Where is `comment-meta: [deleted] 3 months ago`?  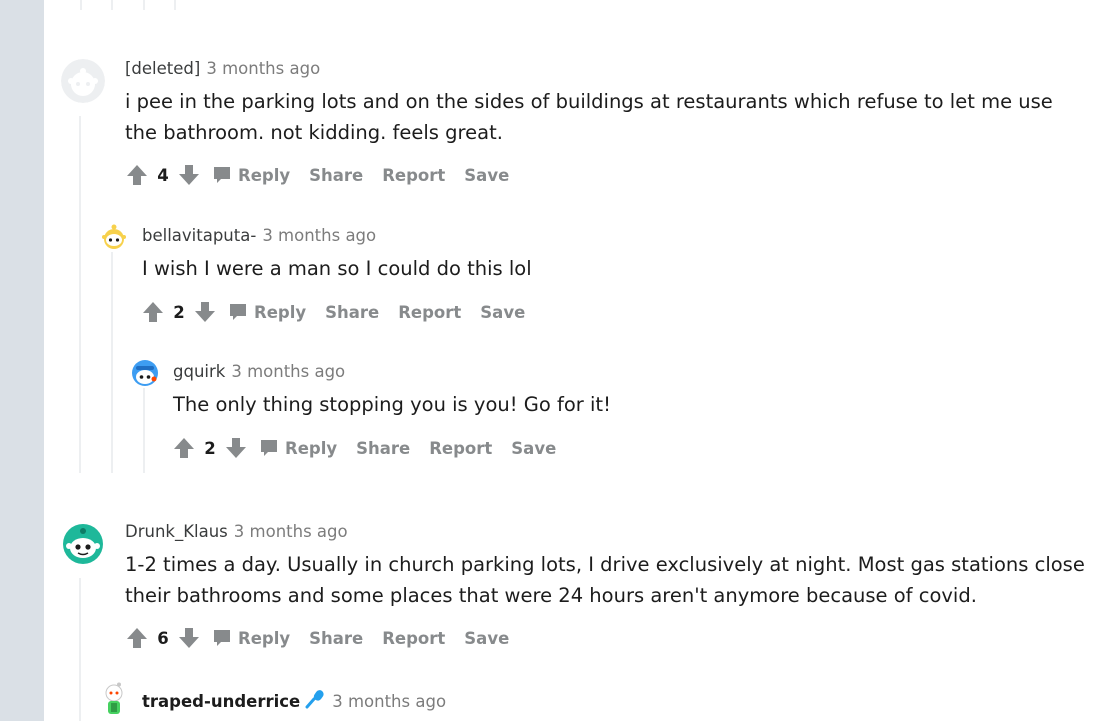
comment-meta: [deleted] 3 months ago is located at coordinates (222, 69).